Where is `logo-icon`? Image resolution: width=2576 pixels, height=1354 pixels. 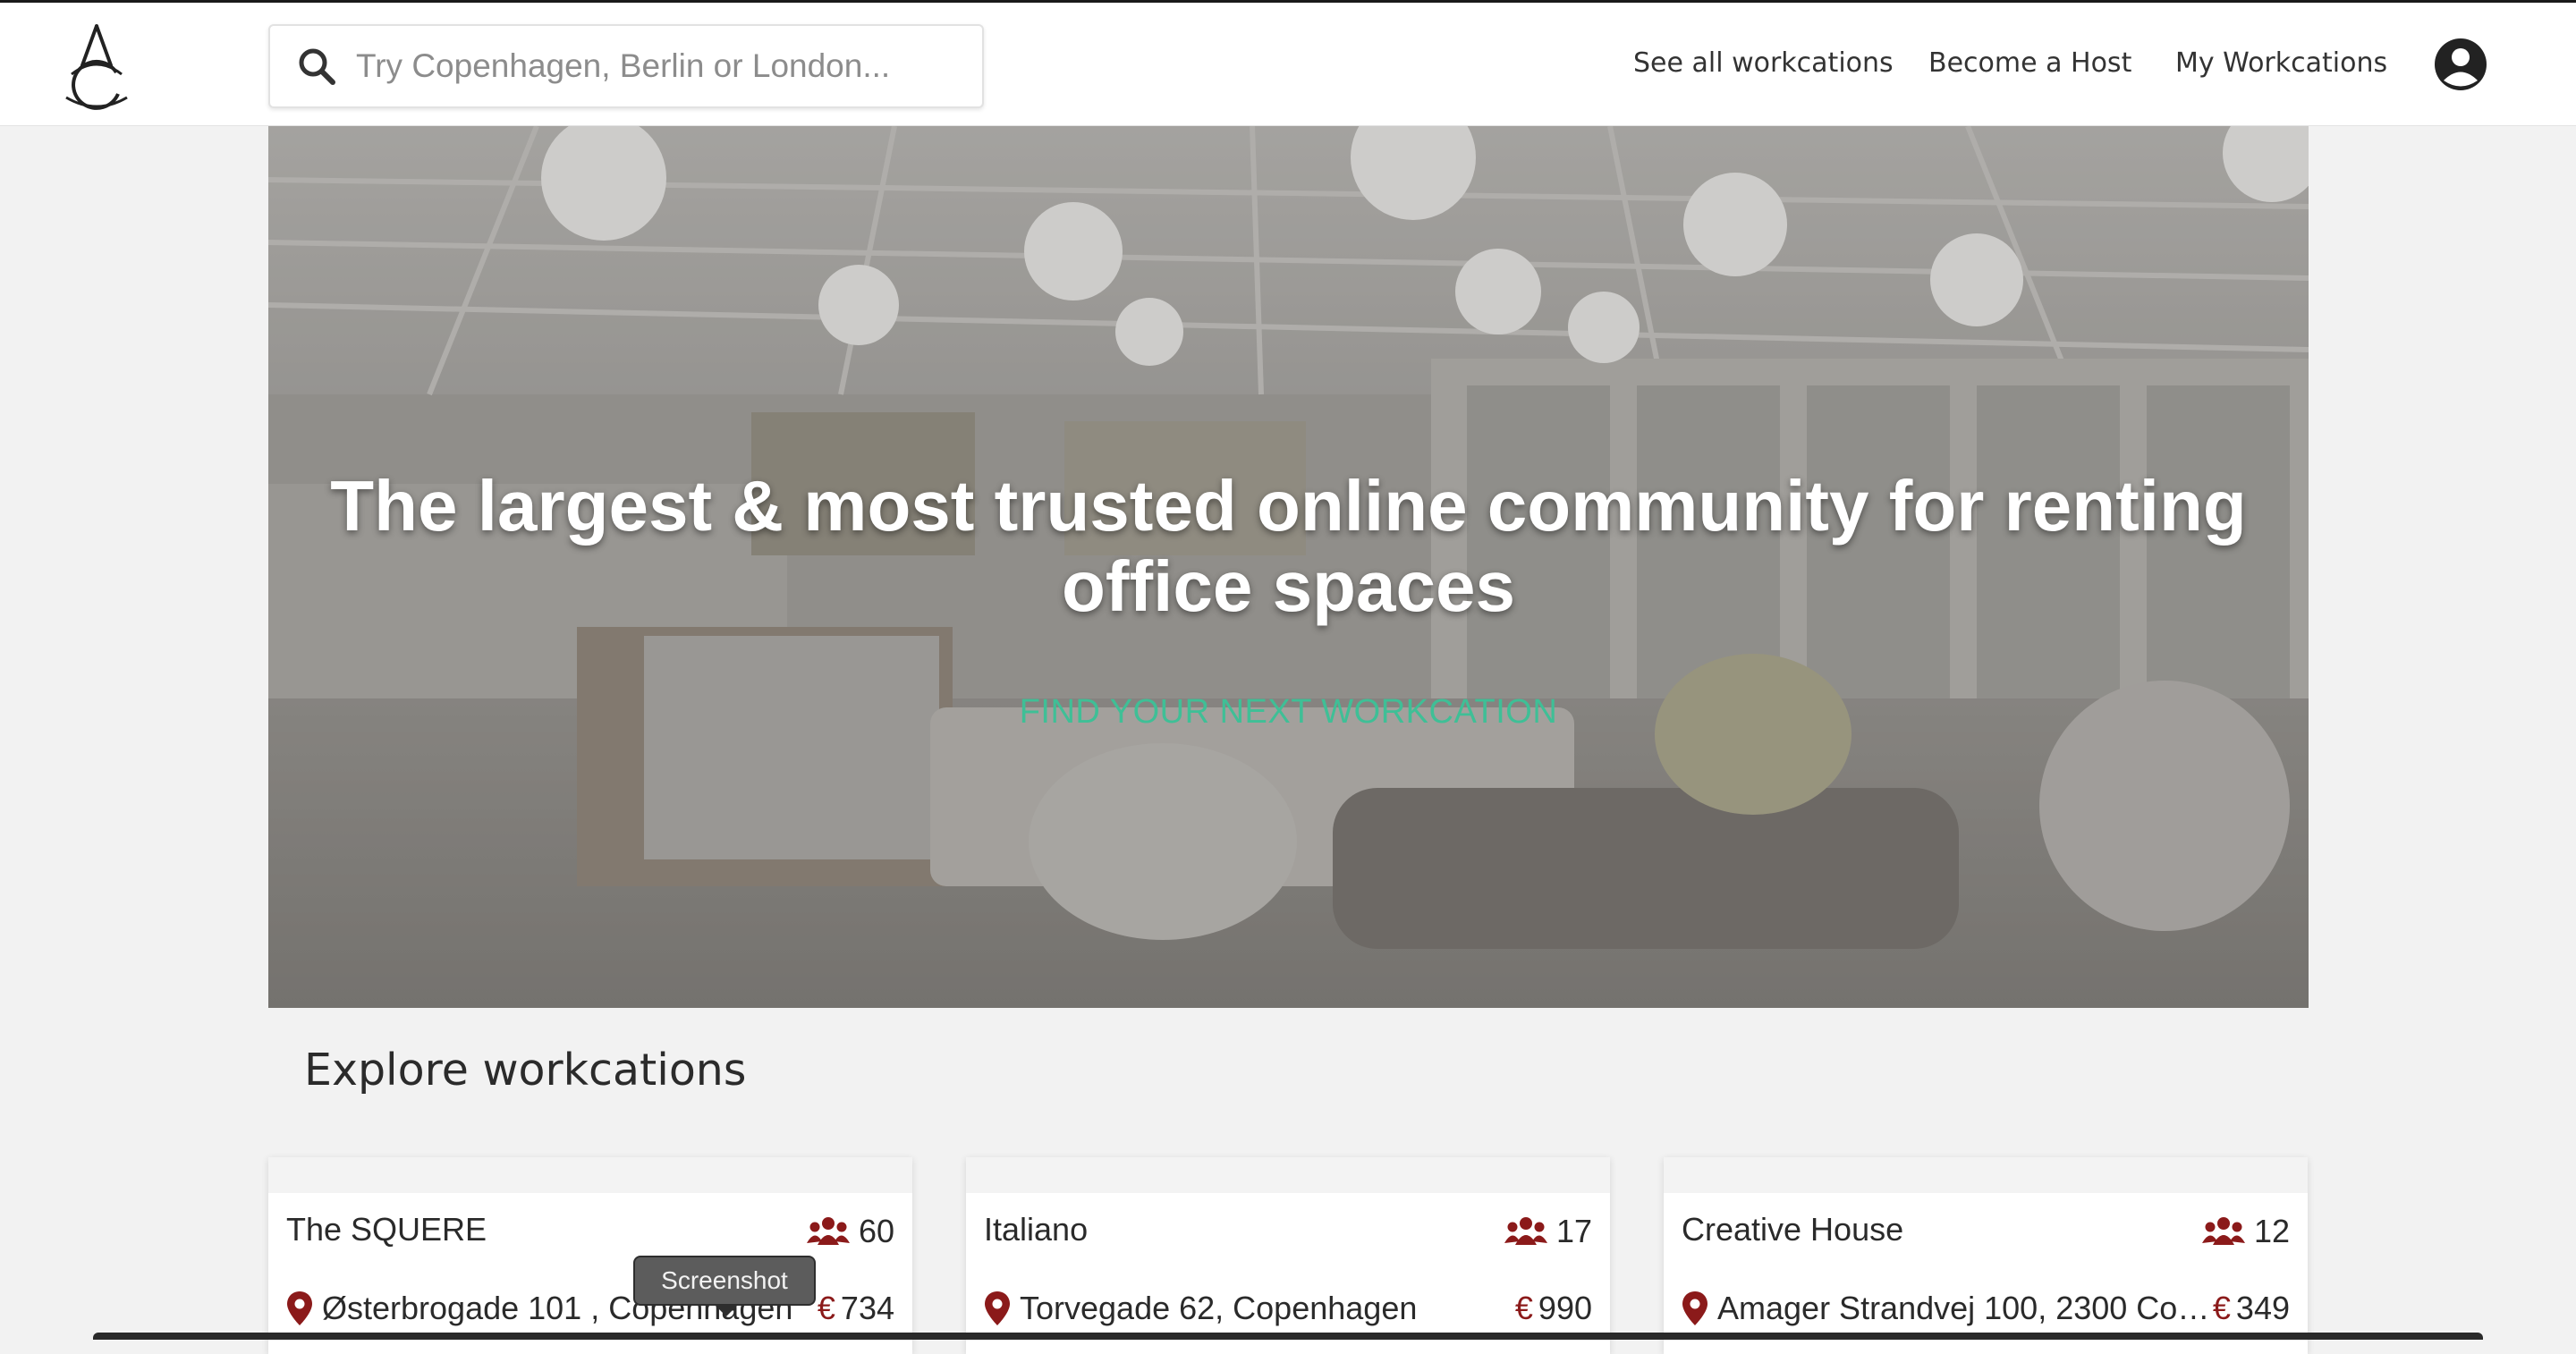 logo-icon is located at coordinates (96, 66).